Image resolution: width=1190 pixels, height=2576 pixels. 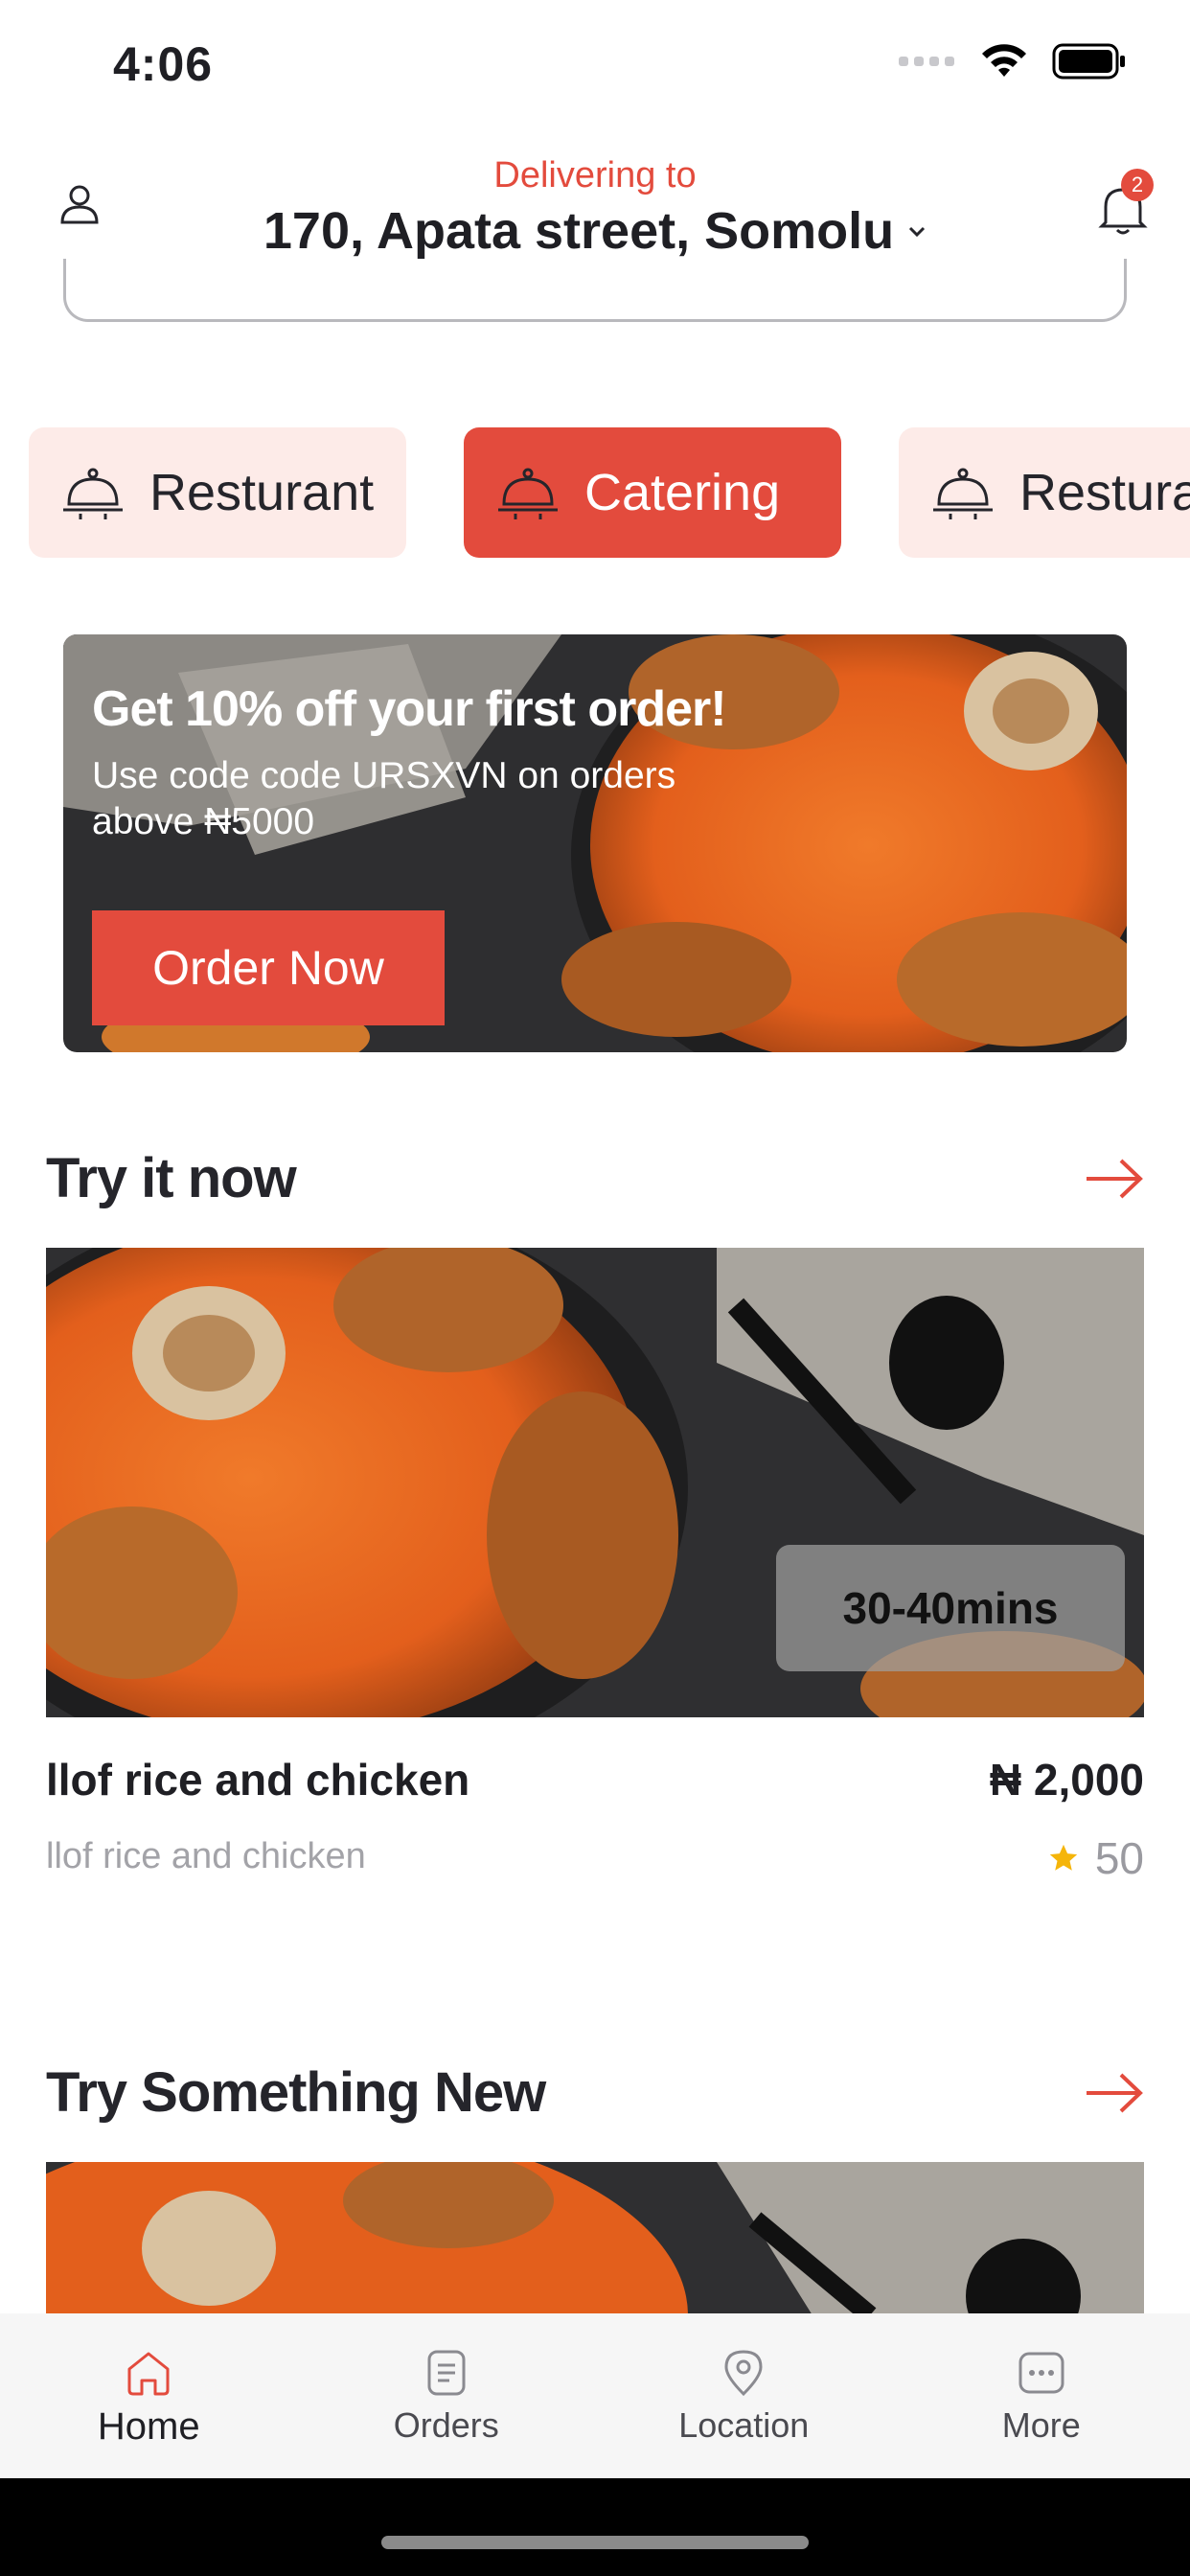 What do you see at coordinates (296, 2092) in the screenshot?
I see `section-title: Try Something New` at bounding box center [296, 2092].